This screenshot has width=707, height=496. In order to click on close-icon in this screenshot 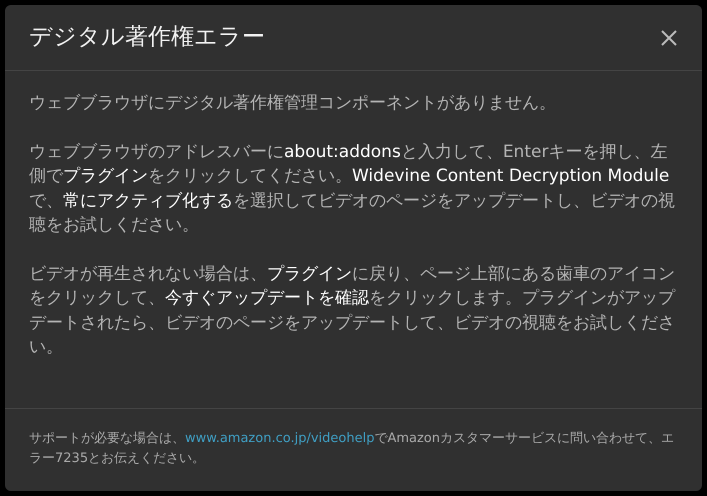, I will do `click(669, 37)`.